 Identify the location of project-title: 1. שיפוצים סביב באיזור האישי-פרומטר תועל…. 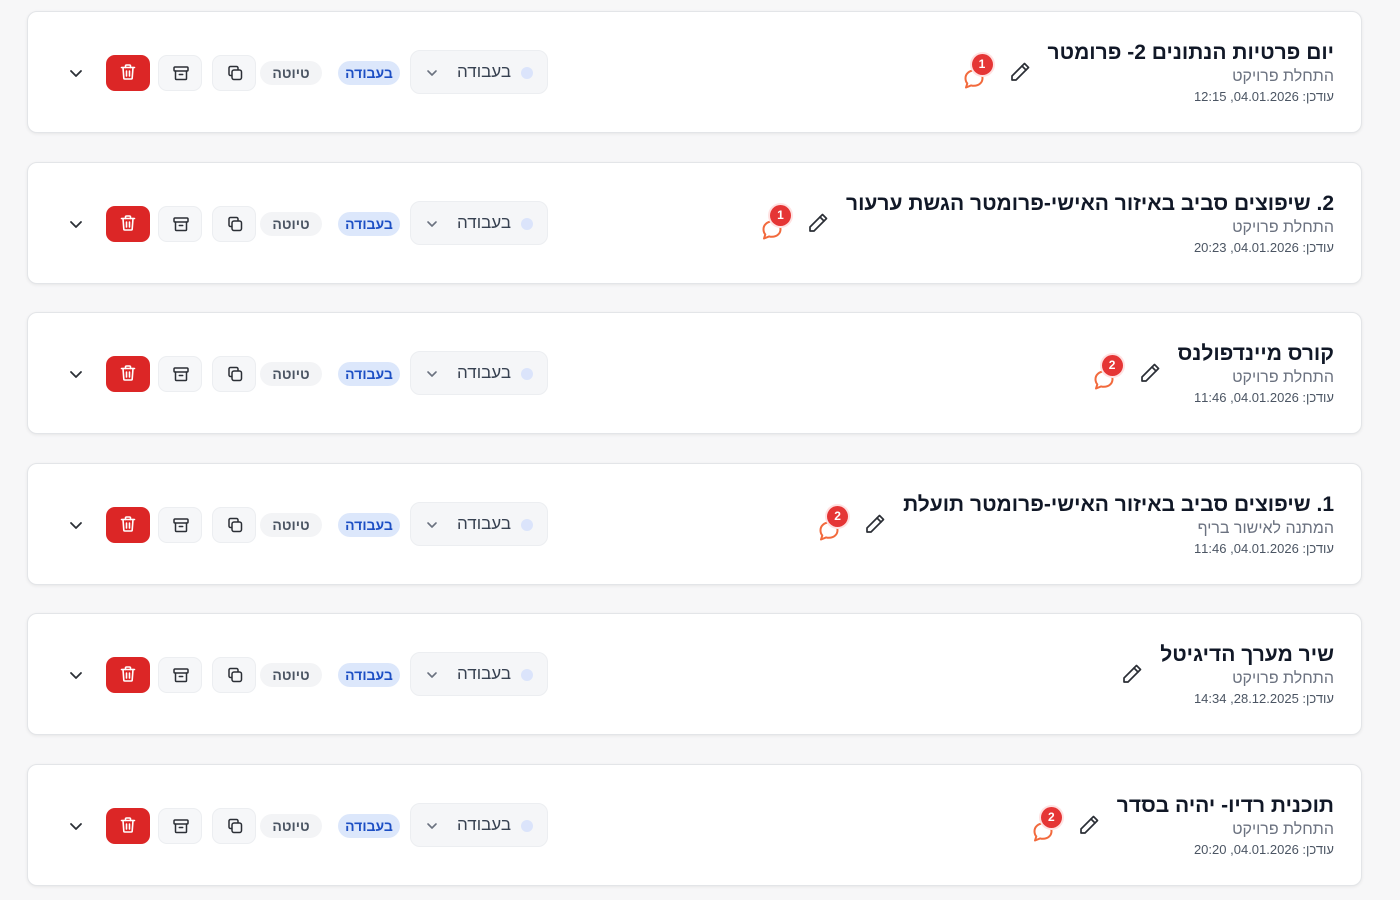
(1118, 505).